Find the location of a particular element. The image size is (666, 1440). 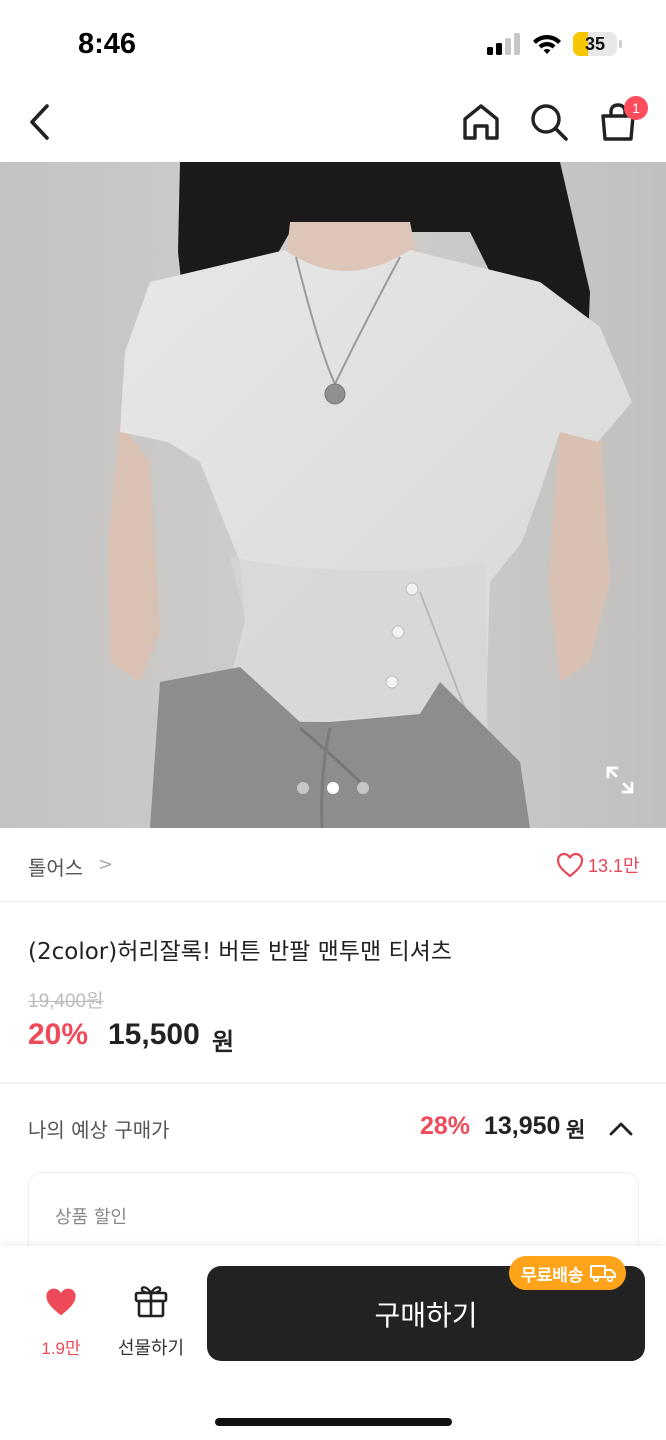

gift-button: 선물하기 is located at coordinates (151, 1320).